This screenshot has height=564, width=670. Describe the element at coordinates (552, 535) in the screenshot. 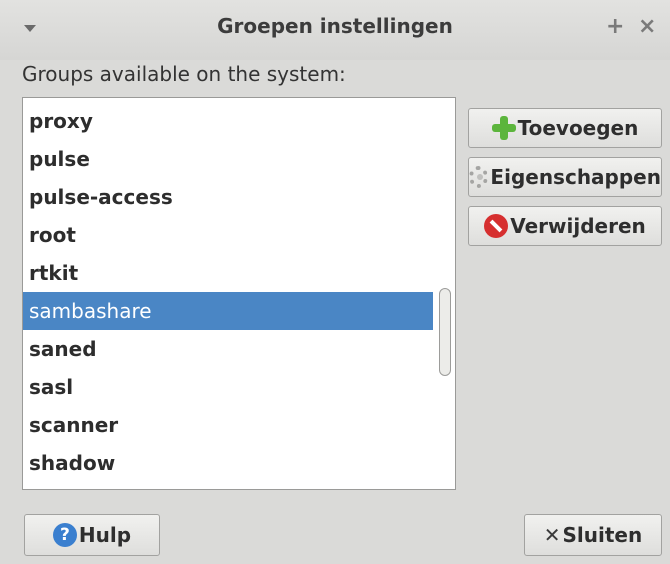

I see `close-icon: ✕` at that location.